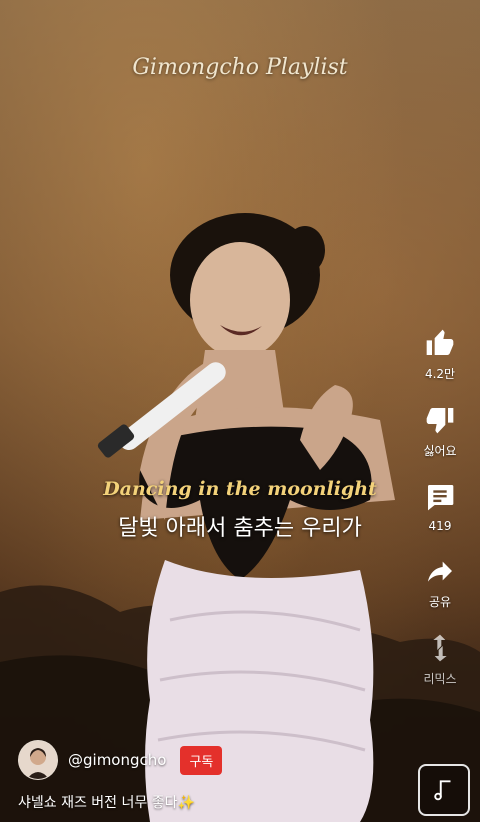 The width and height of the screenshot is (480, 822). What do you see at coordinates (201, 760) in the screenshot?
I see `subscribe-button: 구독` at bounding box center [201, 760].